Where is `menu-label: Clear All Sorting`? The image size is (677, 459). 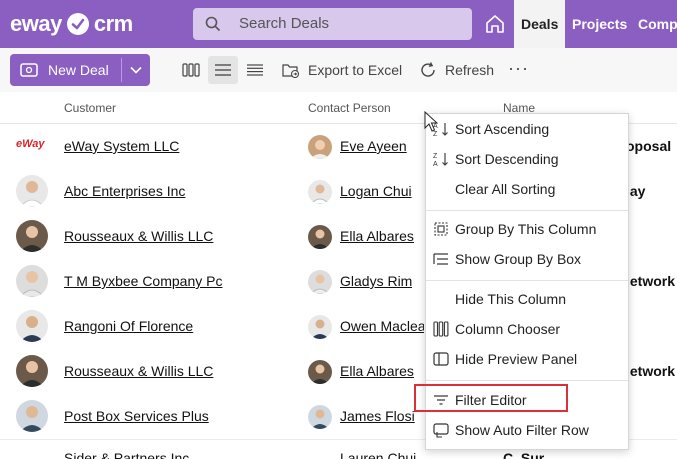 menu-label: Clear All Sorting is located at coordinates (505, 189).